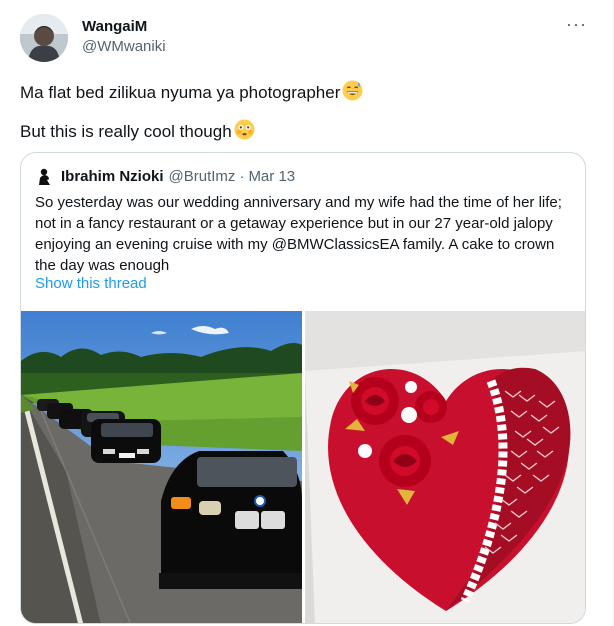  Describe the element at coordinates (271, 176) in the screenshot. I see `quoted-tweet-date: Mar 13` at that location.